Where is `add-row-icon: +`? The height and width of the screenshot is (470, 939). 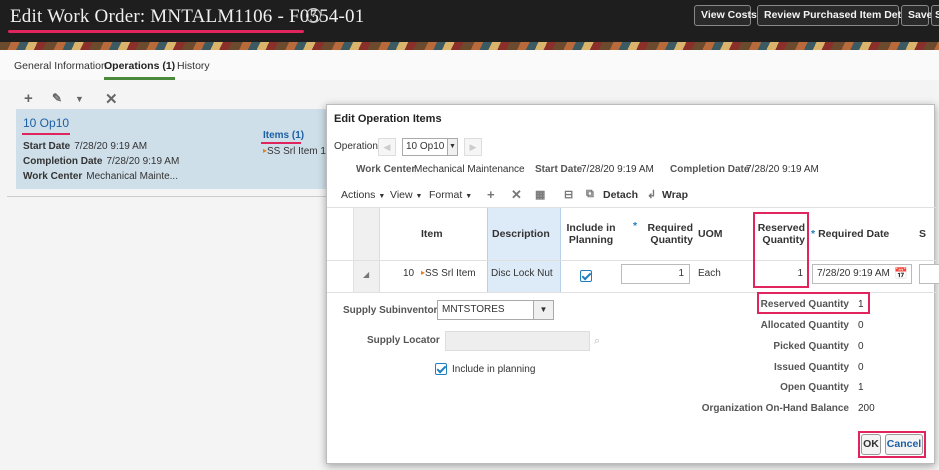
add-row-icon: + is located at coordinates (491, 194).